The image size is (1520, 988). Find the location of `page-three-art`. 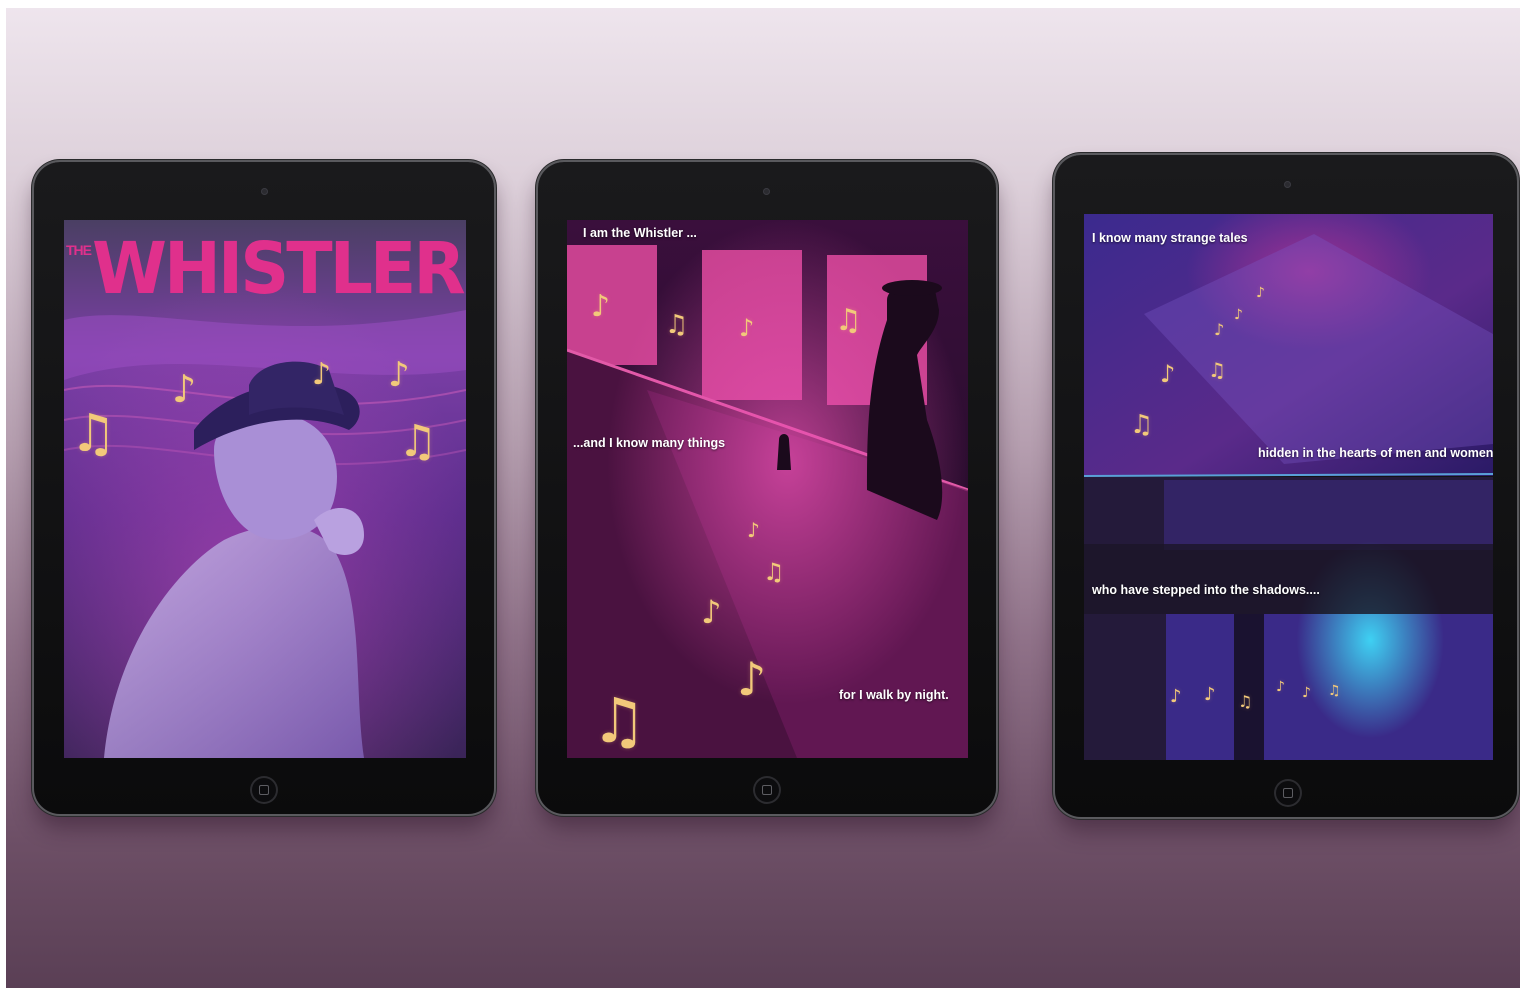

page-three-art is located at coordinates (1288, 487).